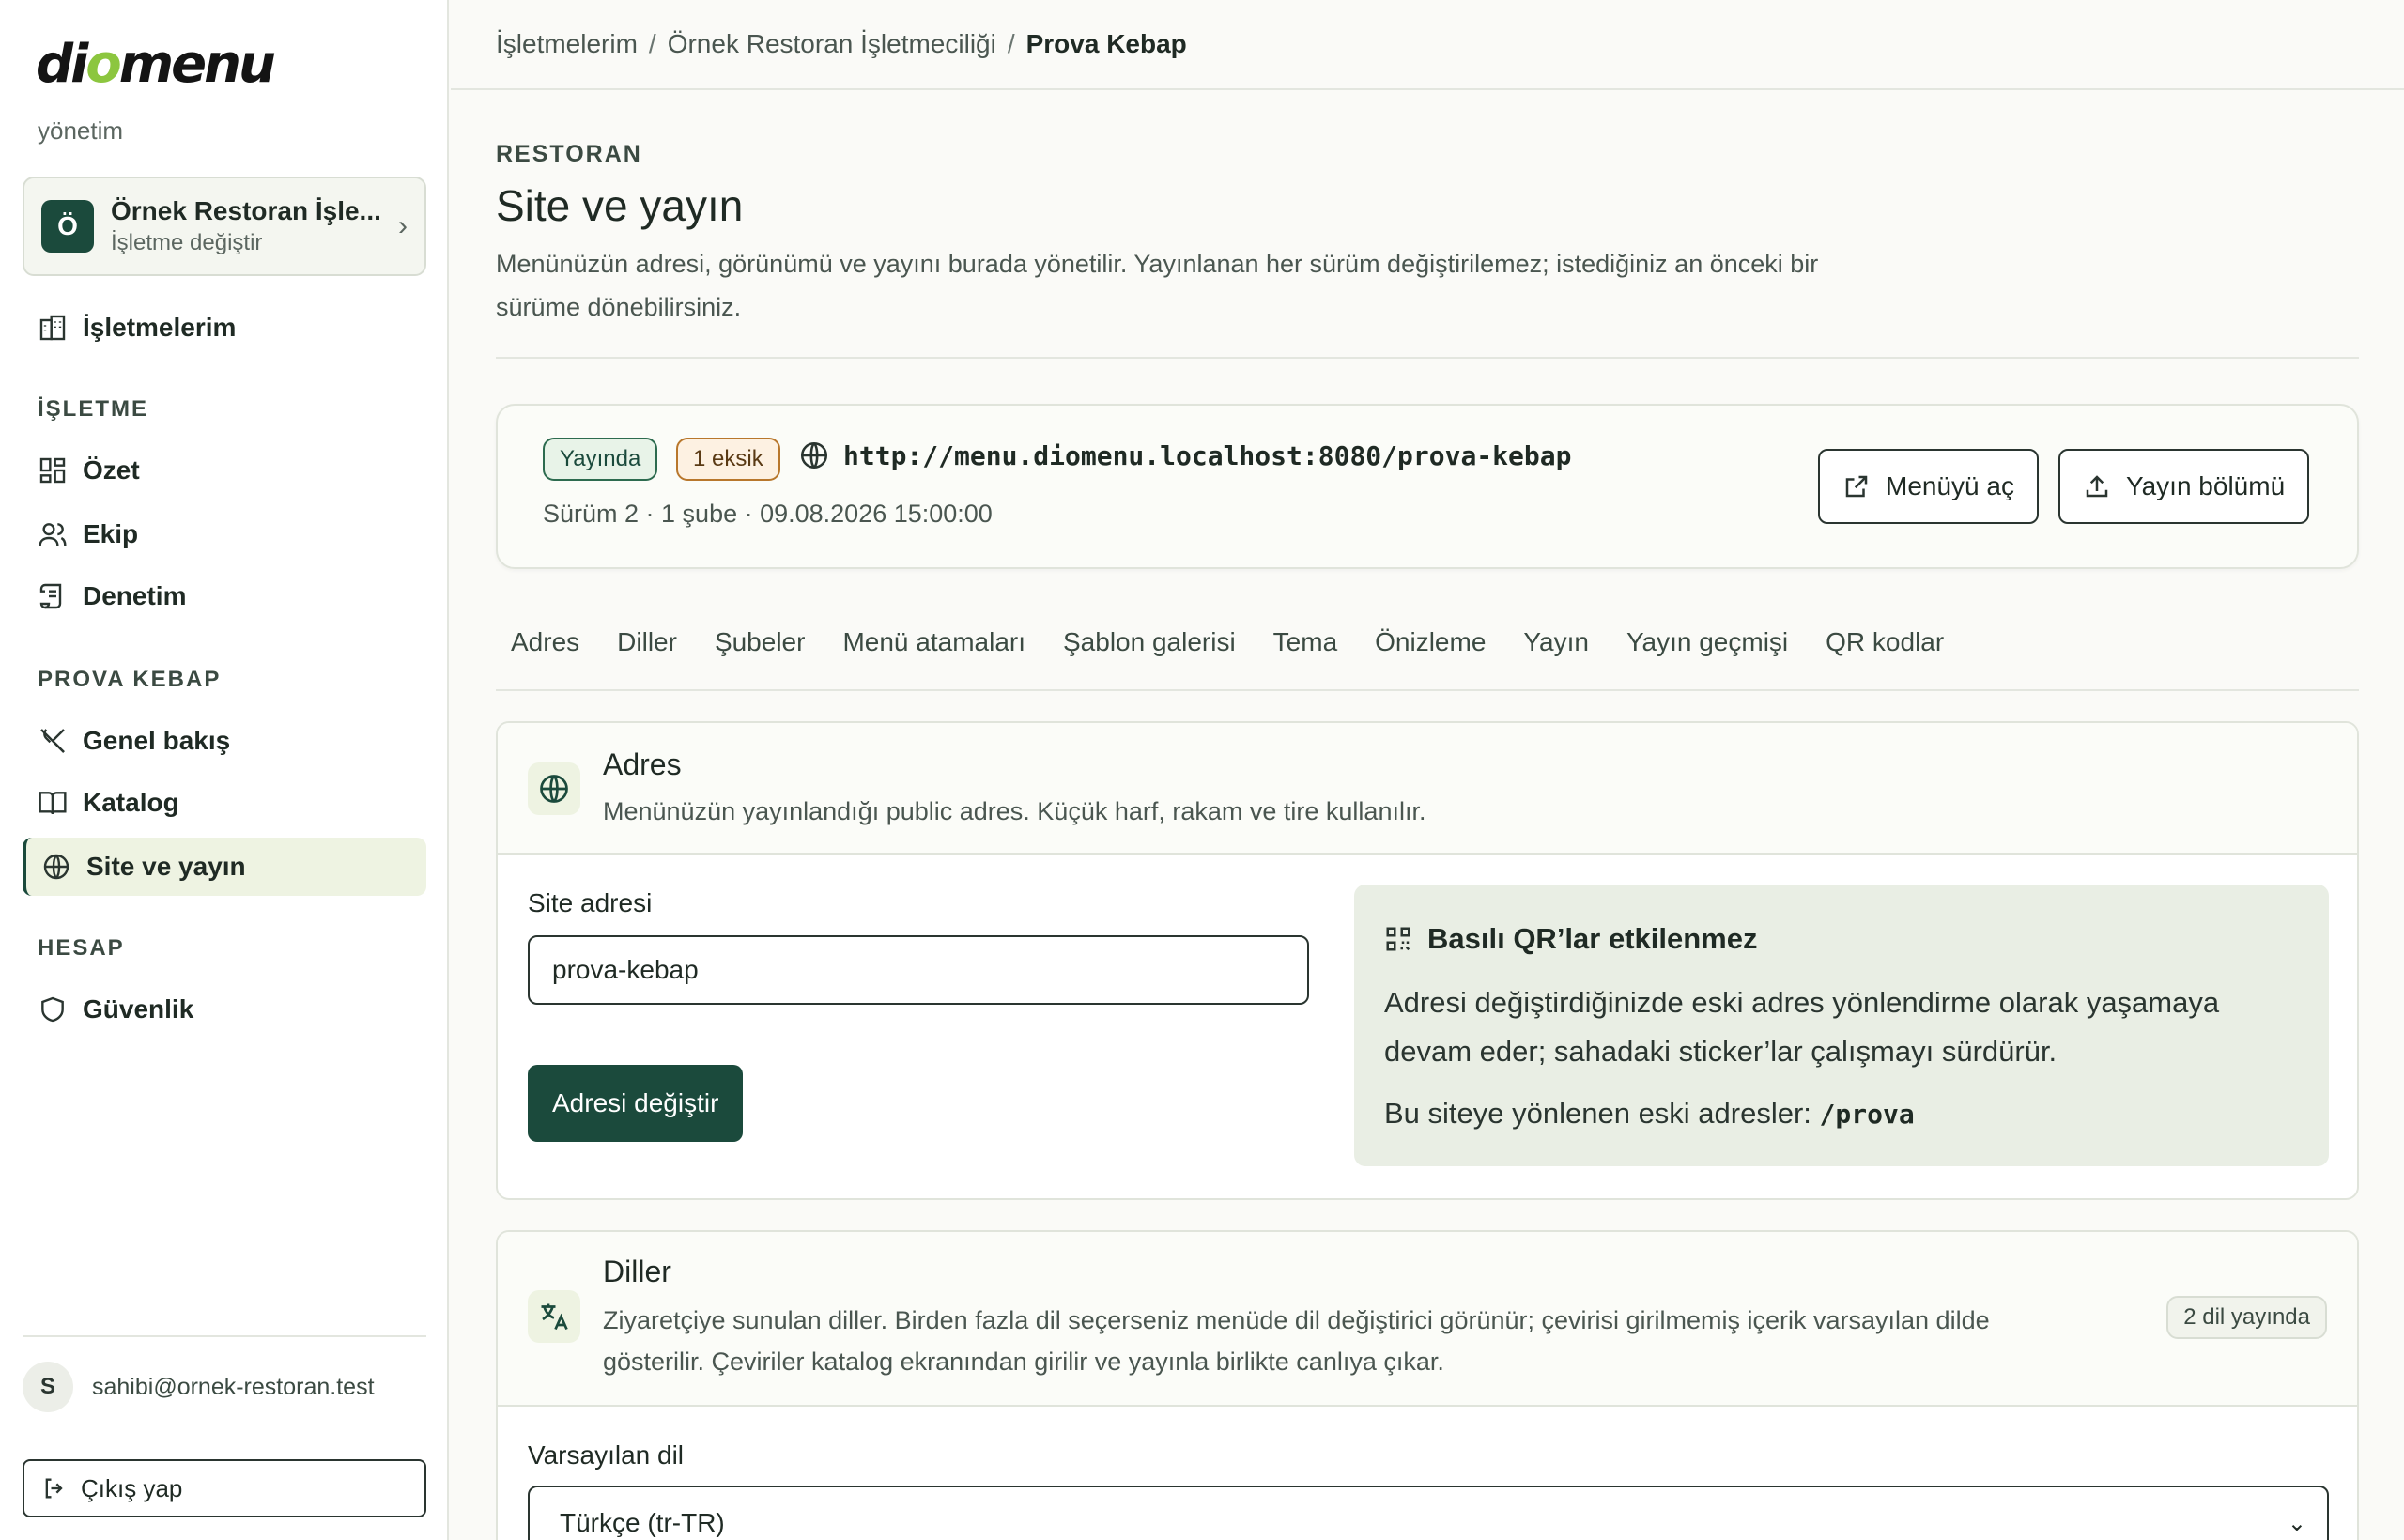  Describe the element at coordinates (620, 205) in the screenshot. I see `page-title: Site ve yayın` at that location.